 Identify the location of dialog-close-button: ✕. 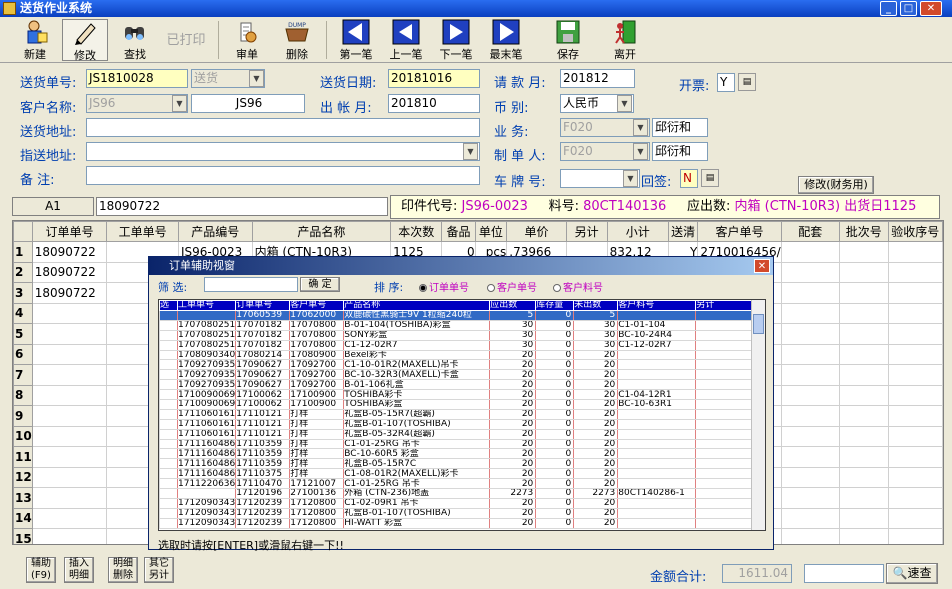
(762, 266).